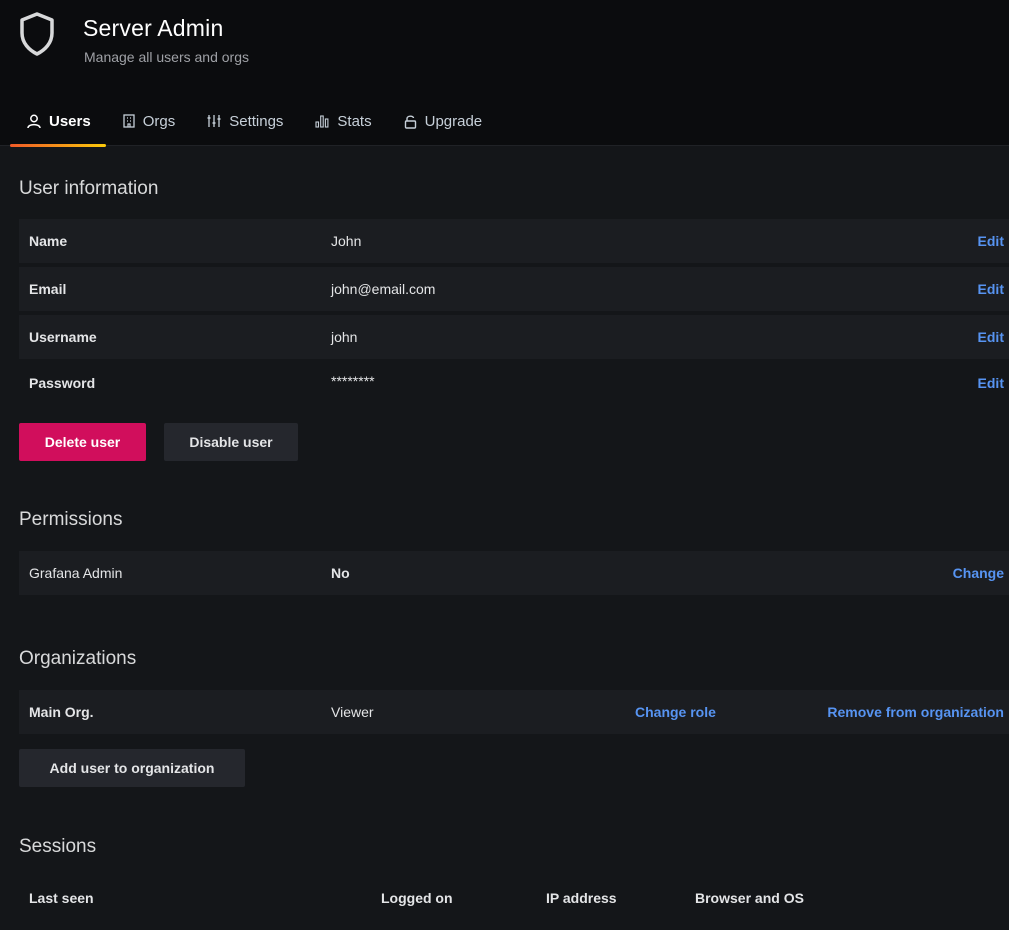 This screenshot has width=1009, height=930. I want to click on page-title: Server Admin, so click(153, 28).